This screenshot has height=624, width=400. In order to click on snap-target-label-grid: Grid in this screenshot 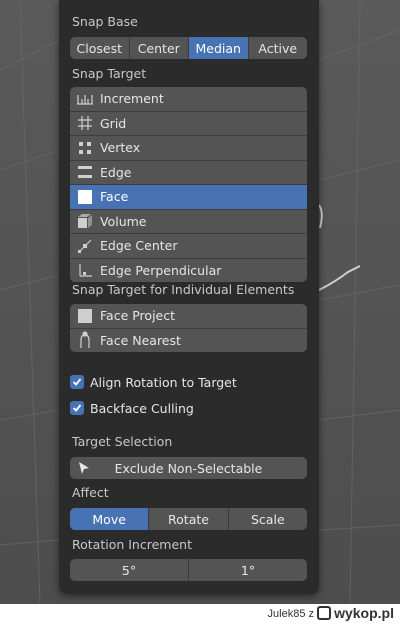, I will do `click(113, 123)`.